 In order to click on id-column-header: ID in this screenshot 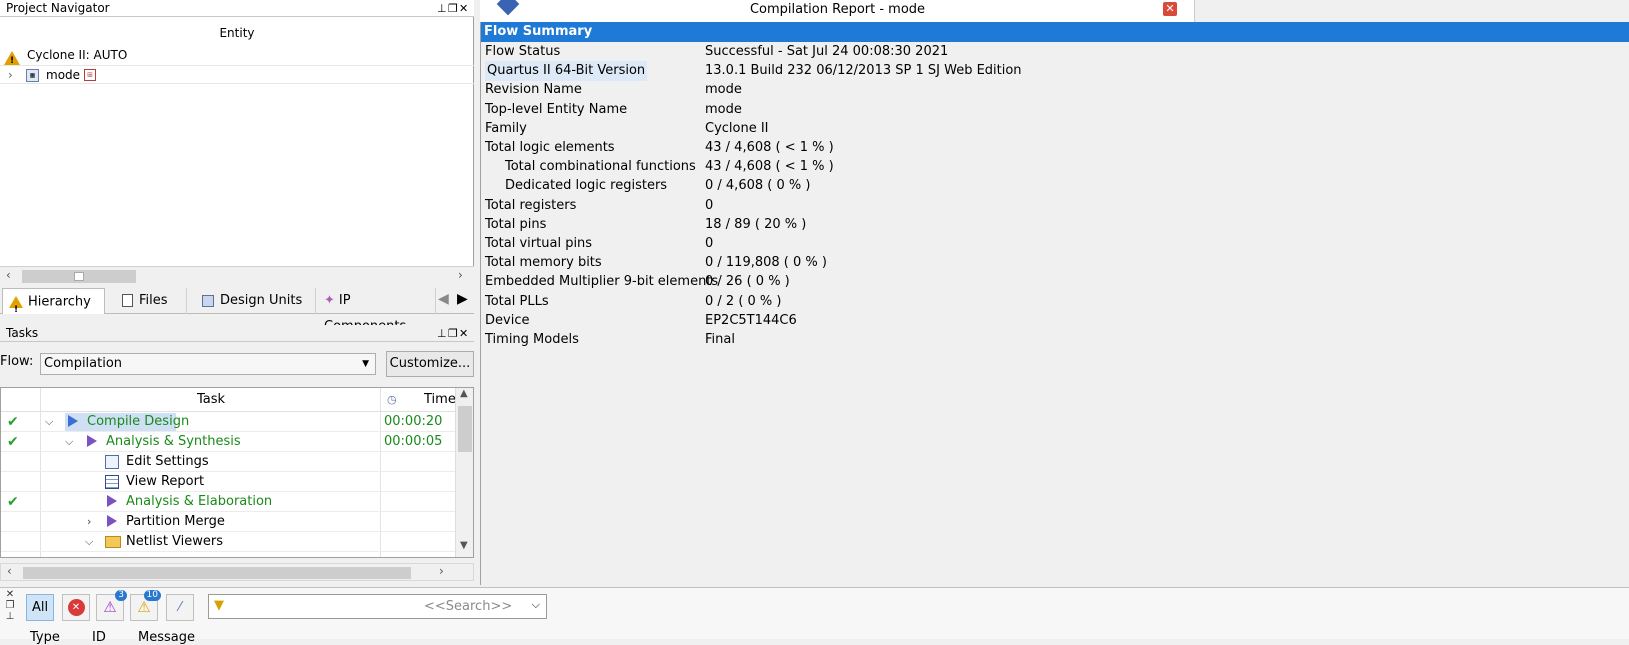, I will do `click(99, 637)`.